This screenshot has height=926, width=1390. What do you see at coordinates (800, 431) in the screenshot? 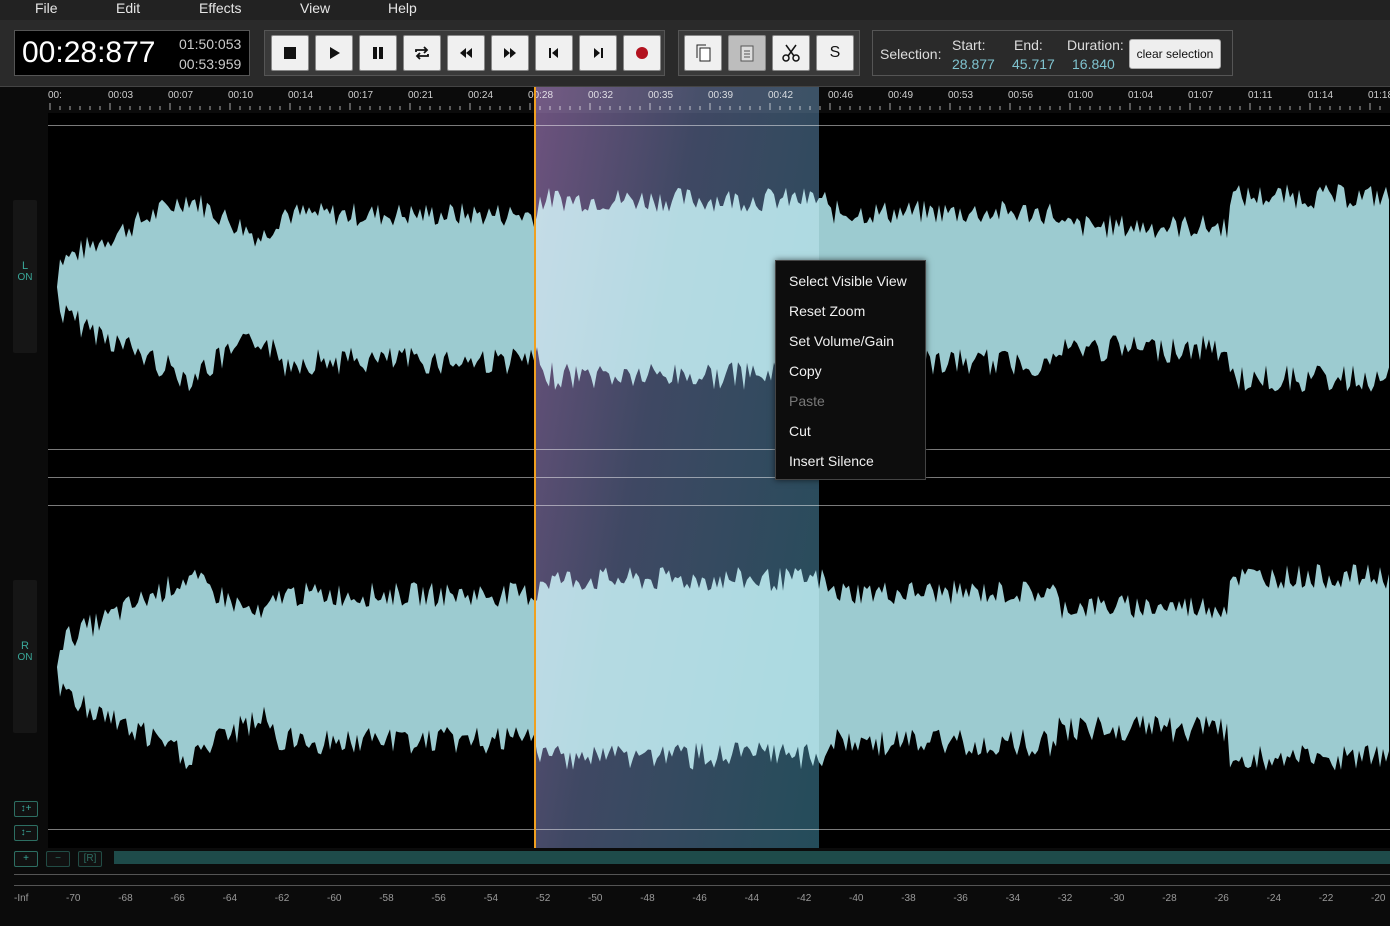
I see `context-cut: Cut` at bounding box center [800, 431].